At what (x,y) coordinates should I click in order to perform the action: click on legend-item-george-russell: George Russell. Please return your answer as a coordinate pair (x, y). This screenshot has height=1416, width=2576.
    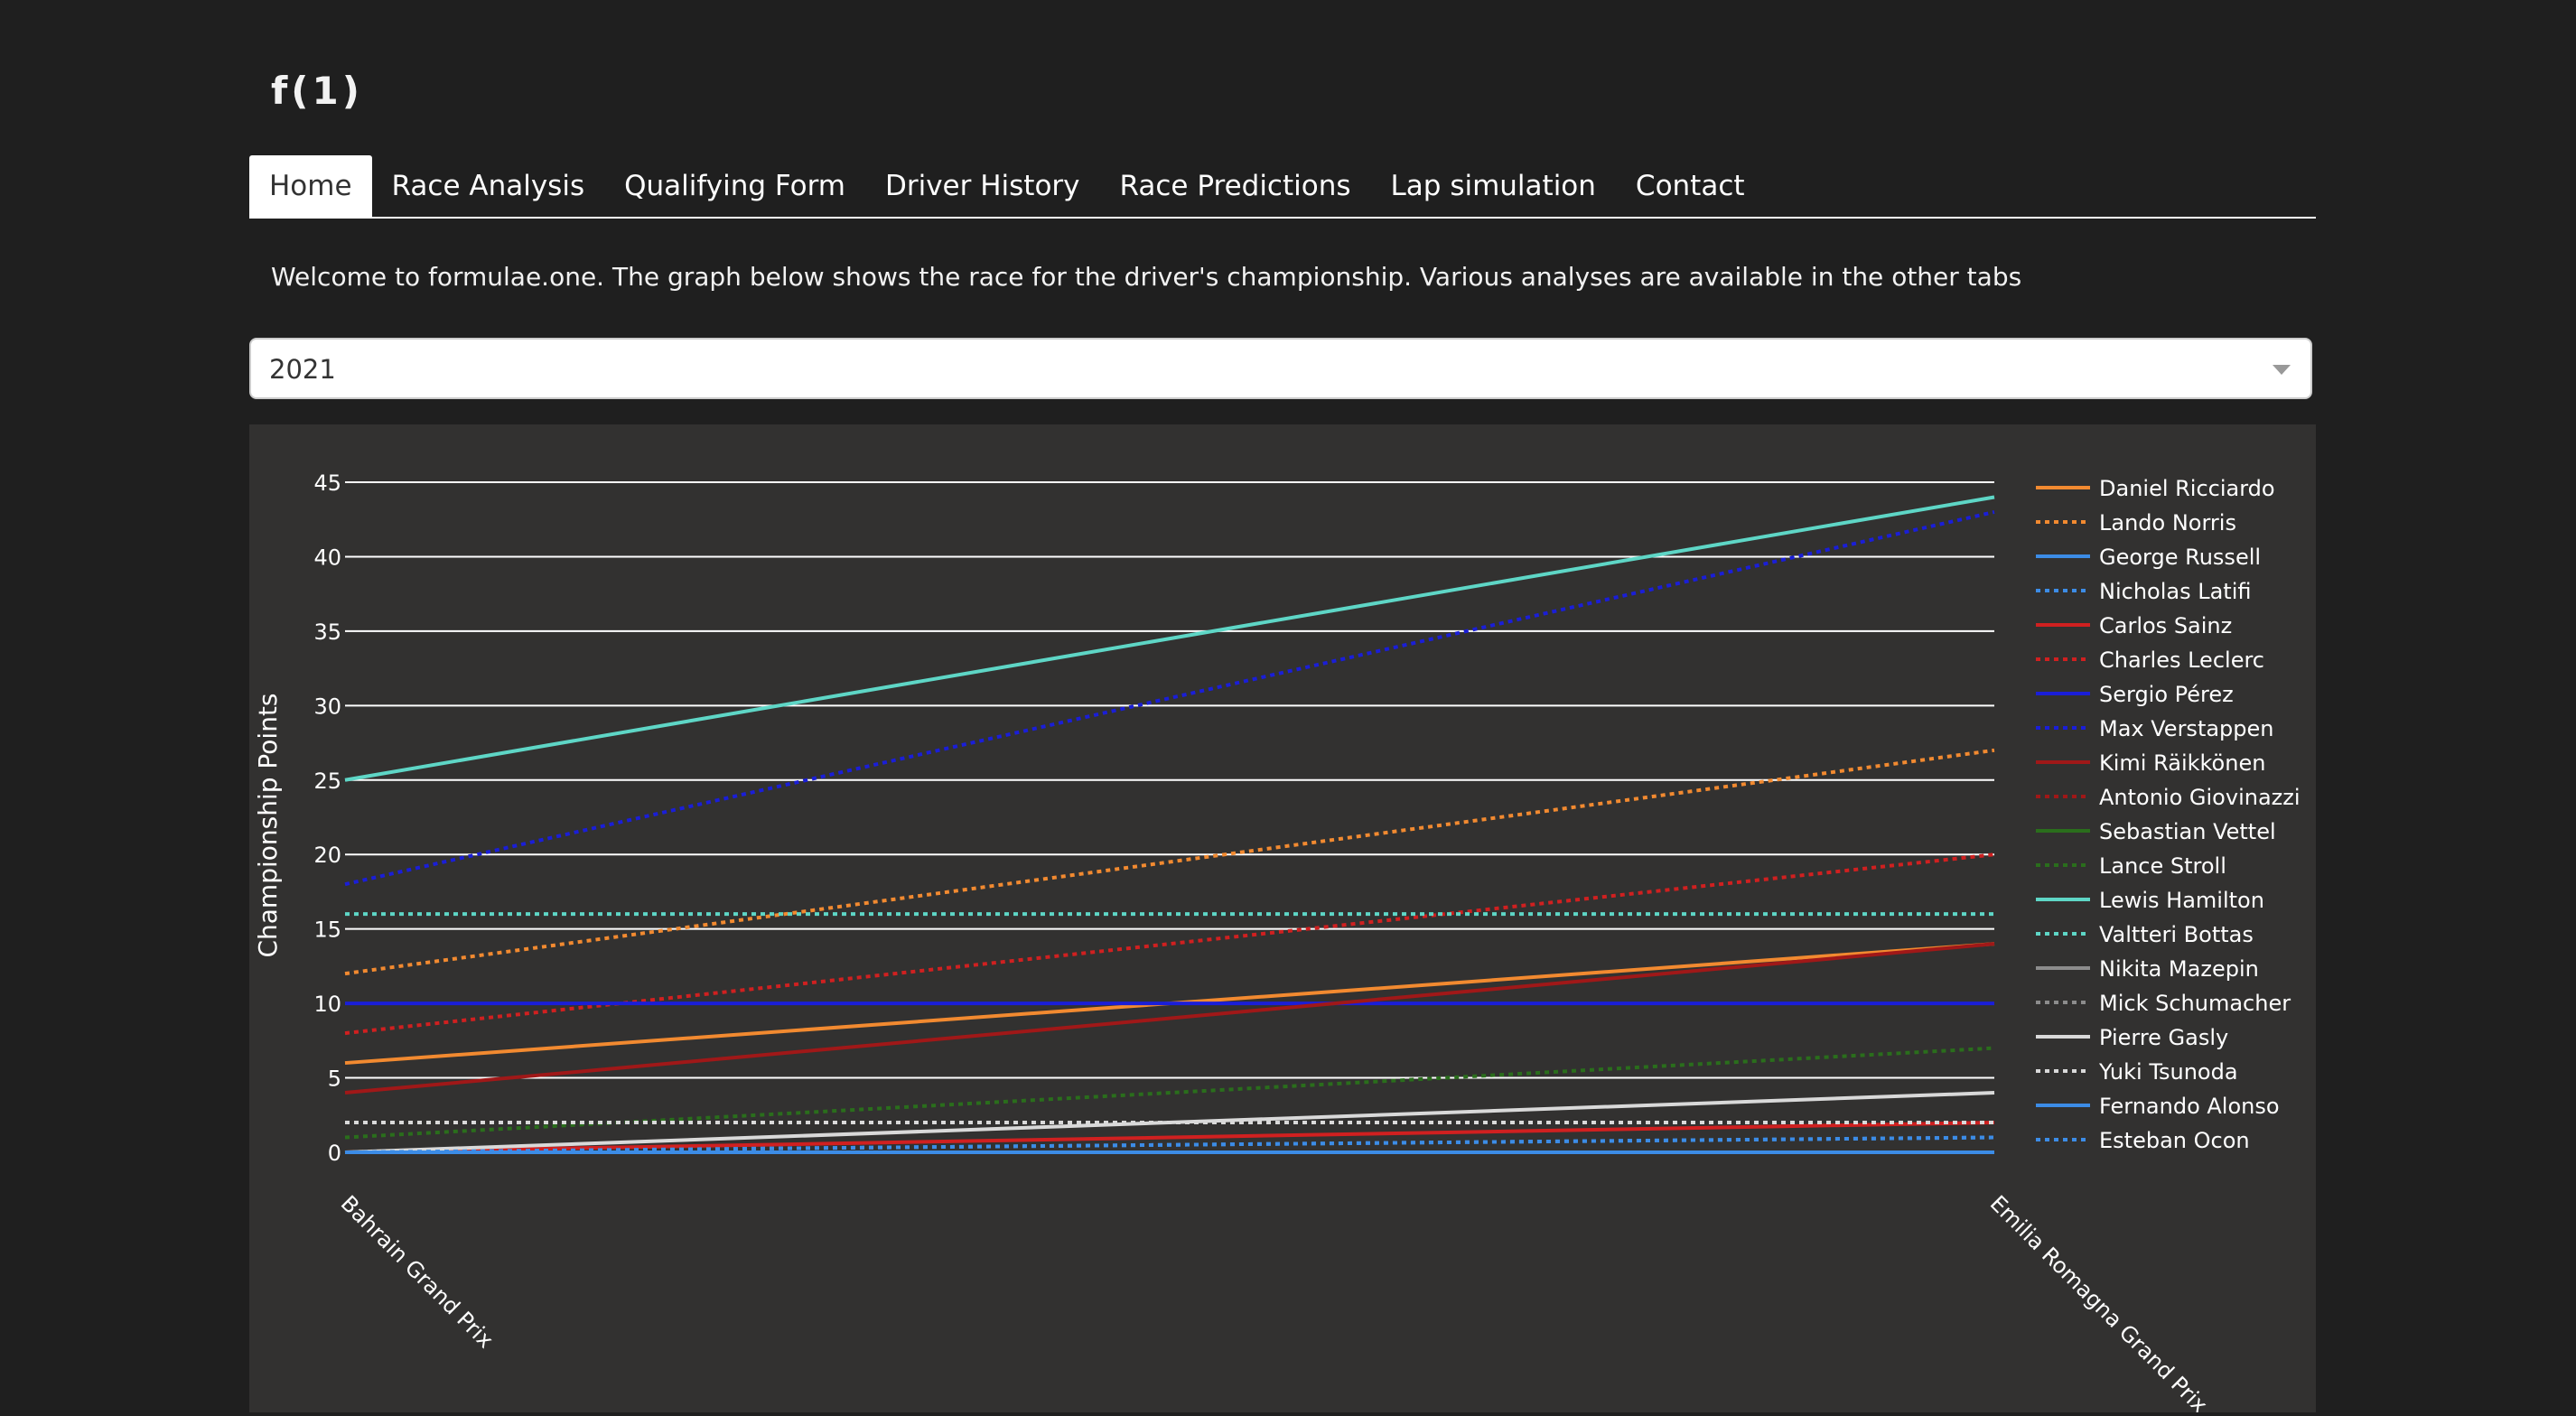
    Looking at the image, I should click on (2149, 557).